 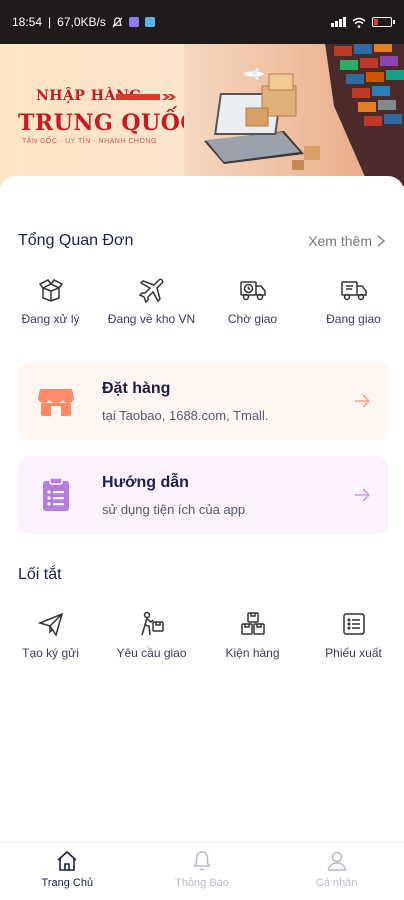 I want to click on shortcuts-title: Lối tắt, so click(x=40, y=574).